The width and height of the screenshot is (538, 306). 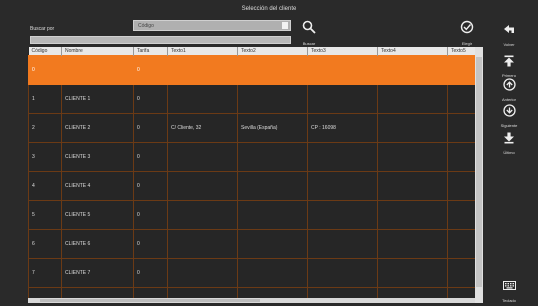 What do you see at coordinates (45, 128) in the screenshot?
I see `table-cell: 2` at bounding box center [45, 128].